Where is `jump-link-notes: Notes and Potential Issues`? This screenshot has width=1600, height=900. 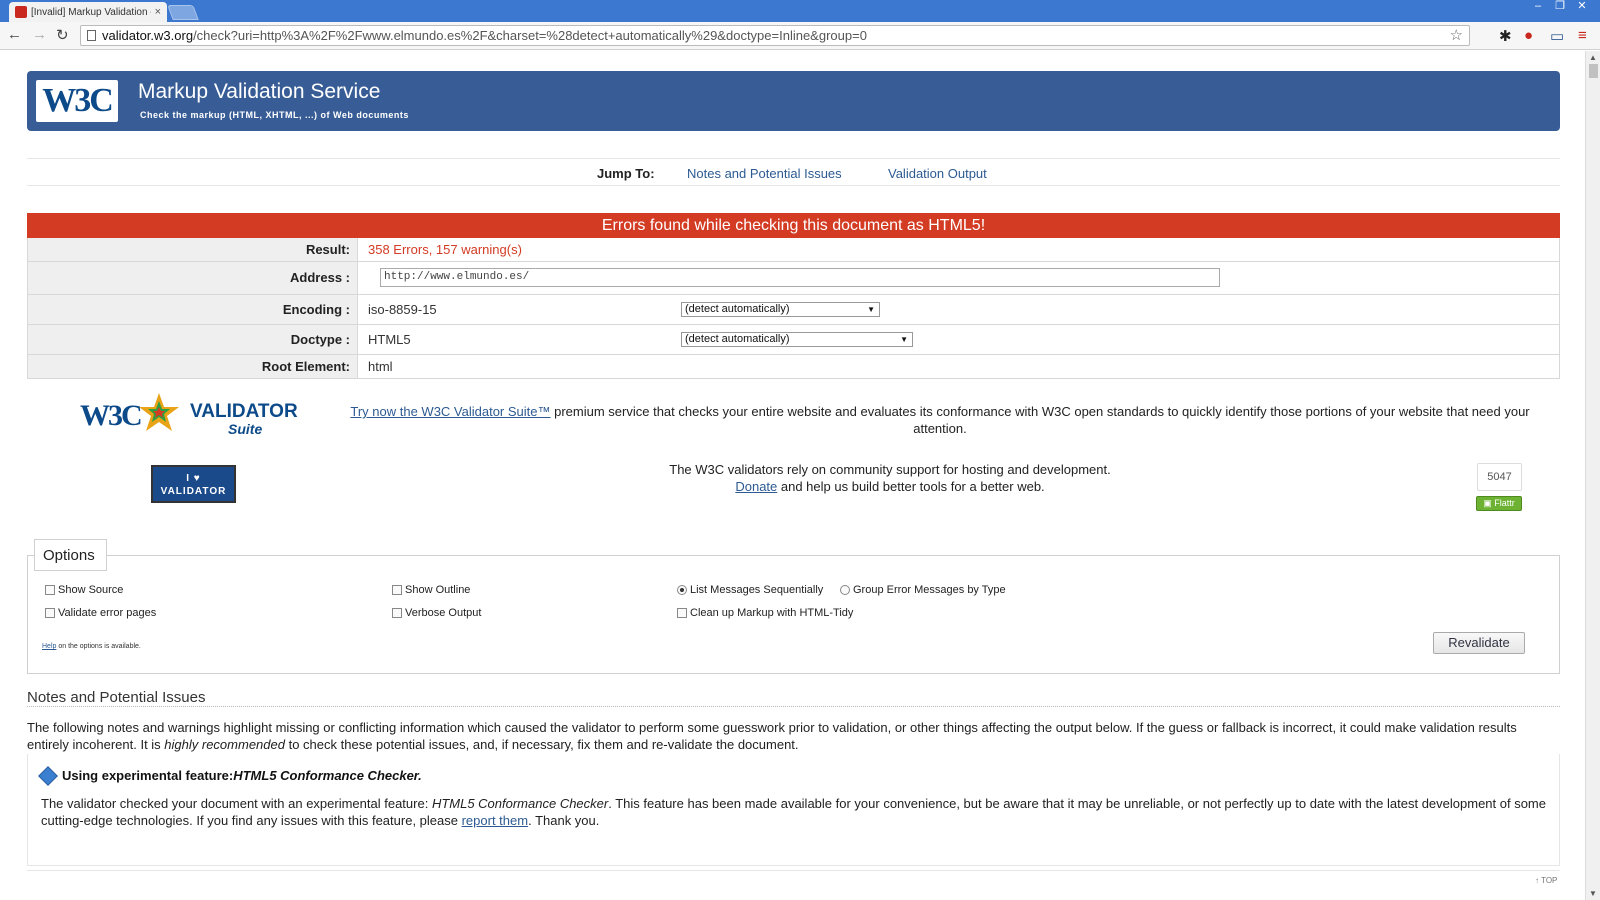 jump-link-notes: Notes and Potential Issues is located at coordinates (764, 173).